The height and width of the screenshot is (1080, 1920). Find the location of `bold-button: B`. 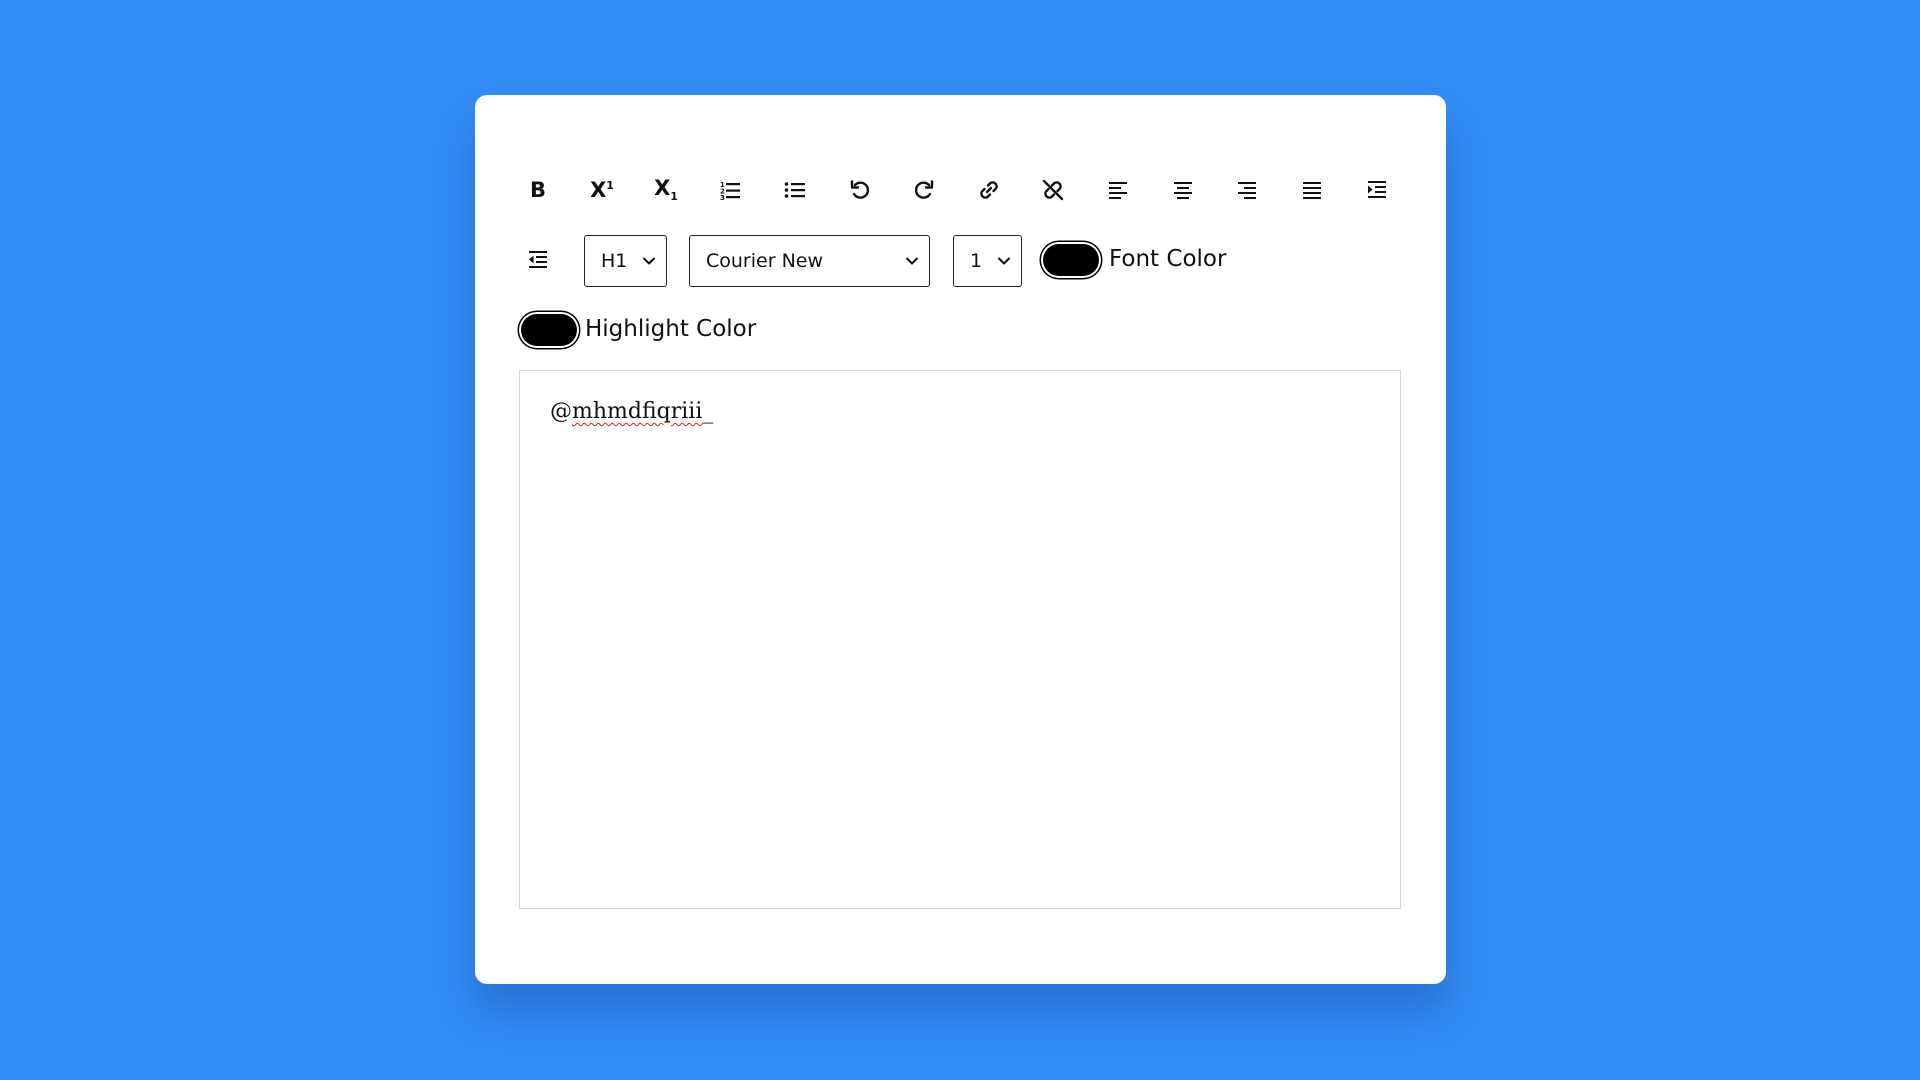

bold-button: B is located at coordinates (538, 190).